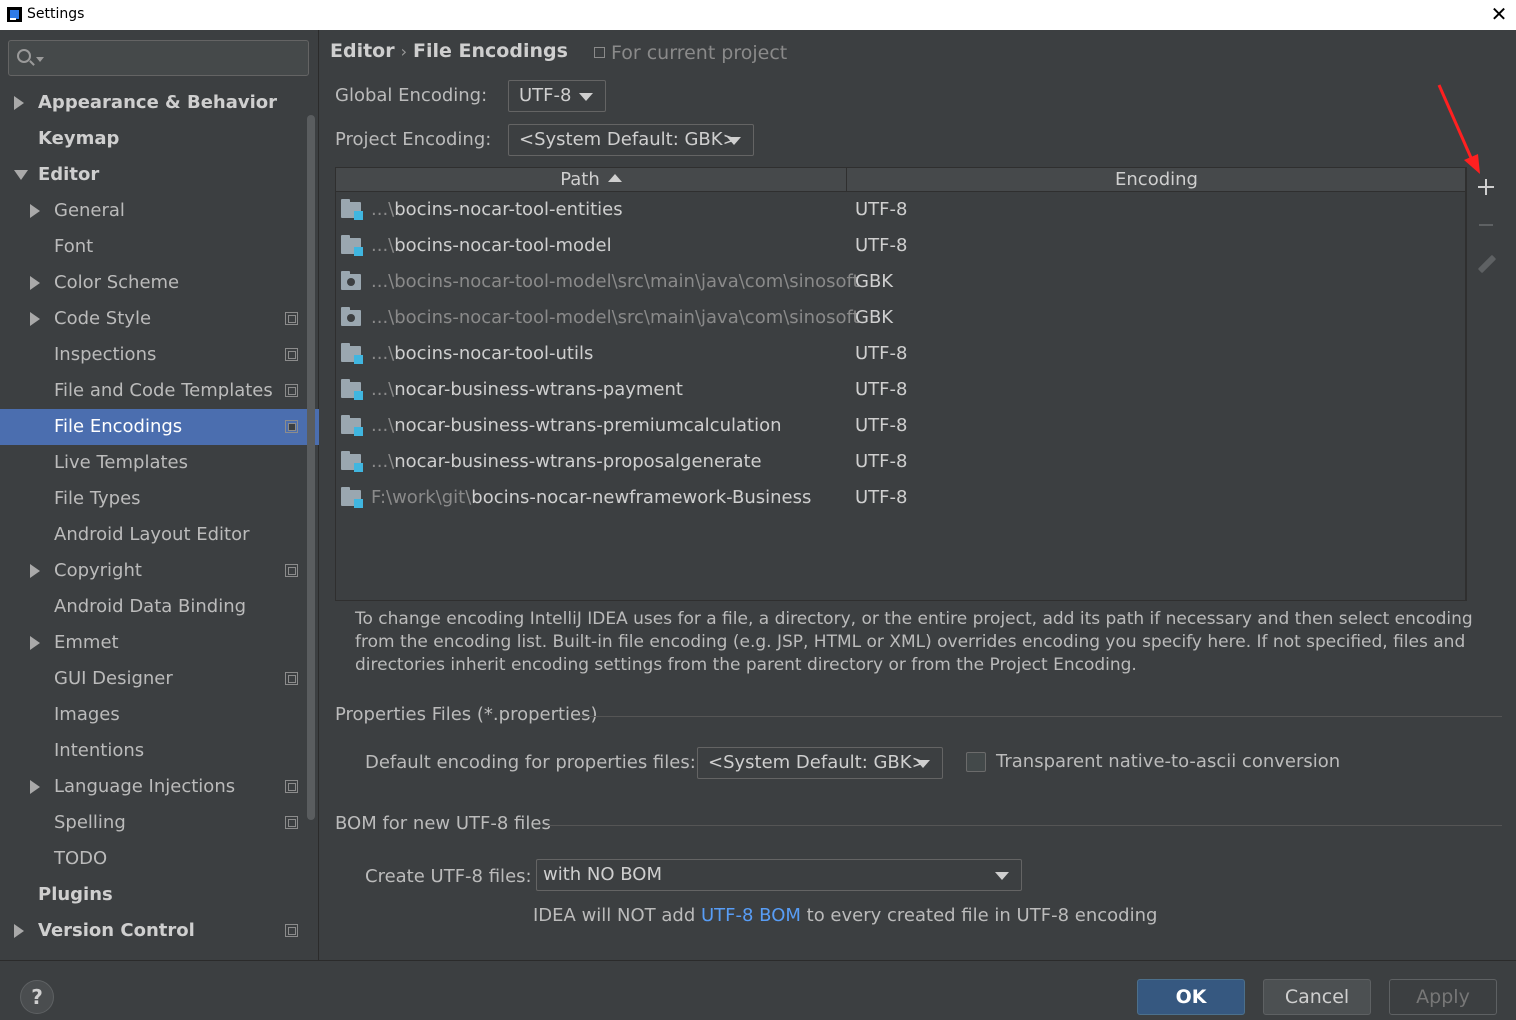 This screenshot has width=1516, height=1020. Describe the element at coordinates (152, 715) in the screenshot. I see `sidebar-item-images: Images` at that location.